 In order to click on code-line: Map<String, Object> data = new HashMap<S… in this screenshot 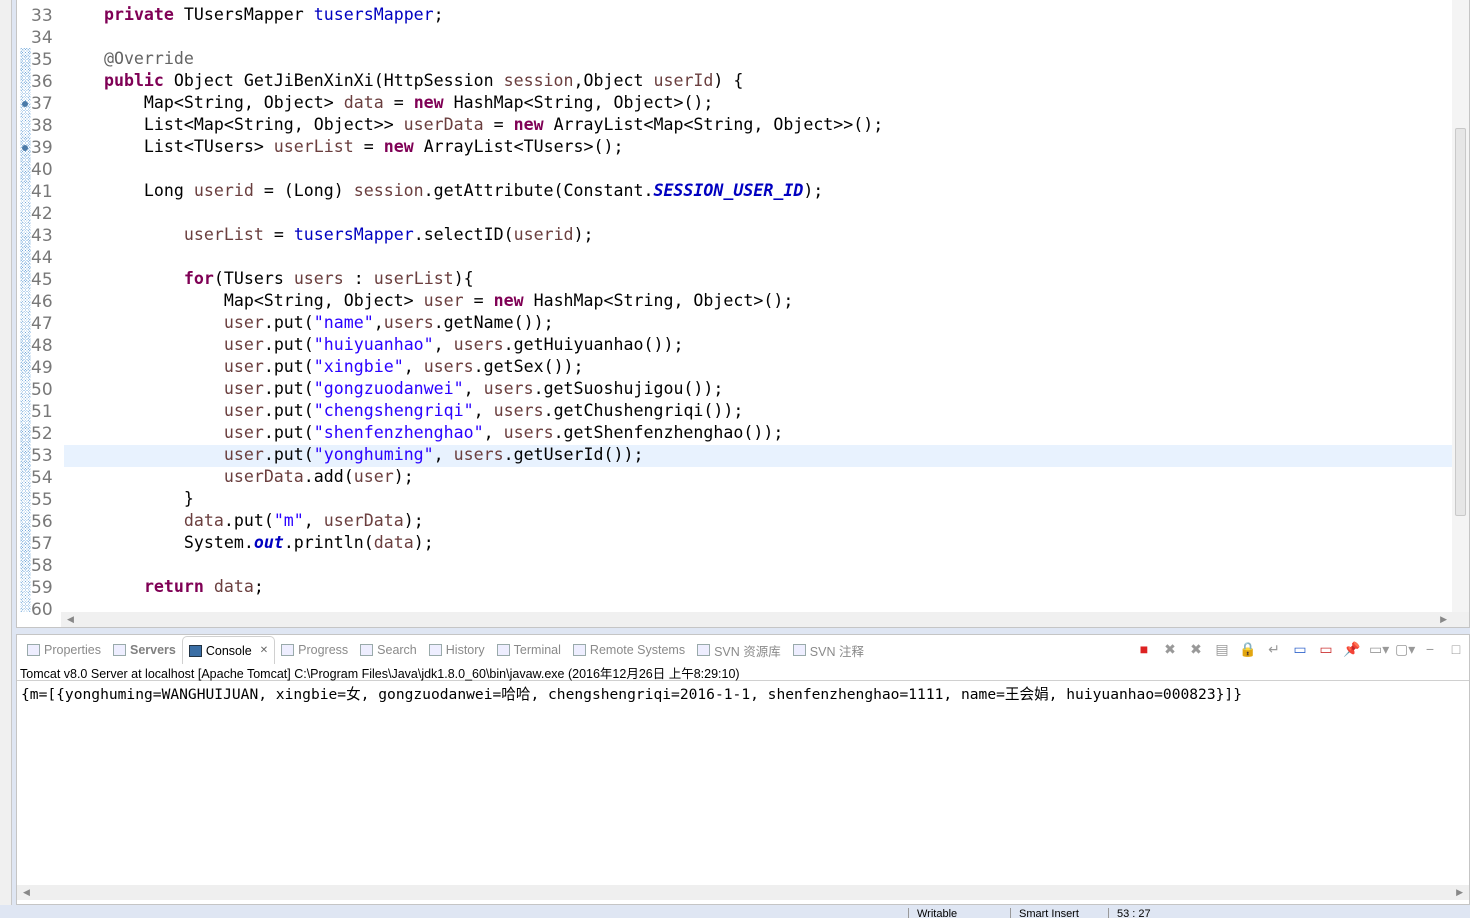, I will do `click(758, 104)`.